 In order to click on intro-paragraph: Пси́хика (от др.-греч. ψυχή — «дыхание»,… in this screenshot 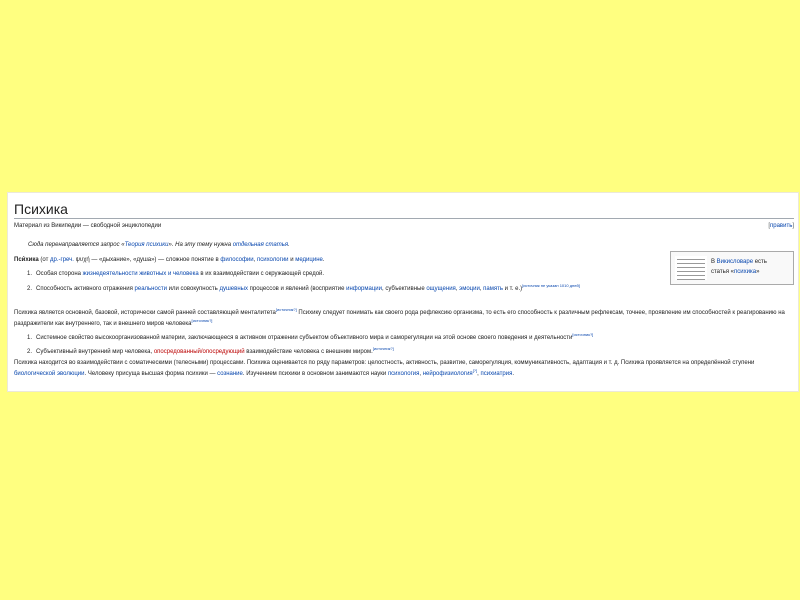, I will do `click(341, 260)`.